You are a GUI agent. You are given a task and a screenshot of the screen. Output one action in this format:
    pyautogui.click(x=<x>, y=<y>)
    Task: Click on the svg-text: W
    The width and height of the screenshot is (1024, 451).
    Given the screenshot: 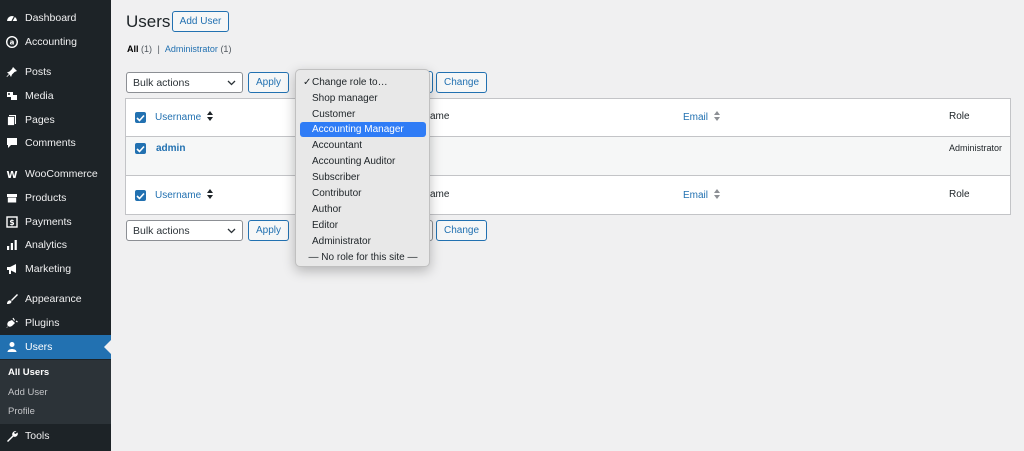 What is the action you would take?
    pyautogui.click(x=11, y=175)
    